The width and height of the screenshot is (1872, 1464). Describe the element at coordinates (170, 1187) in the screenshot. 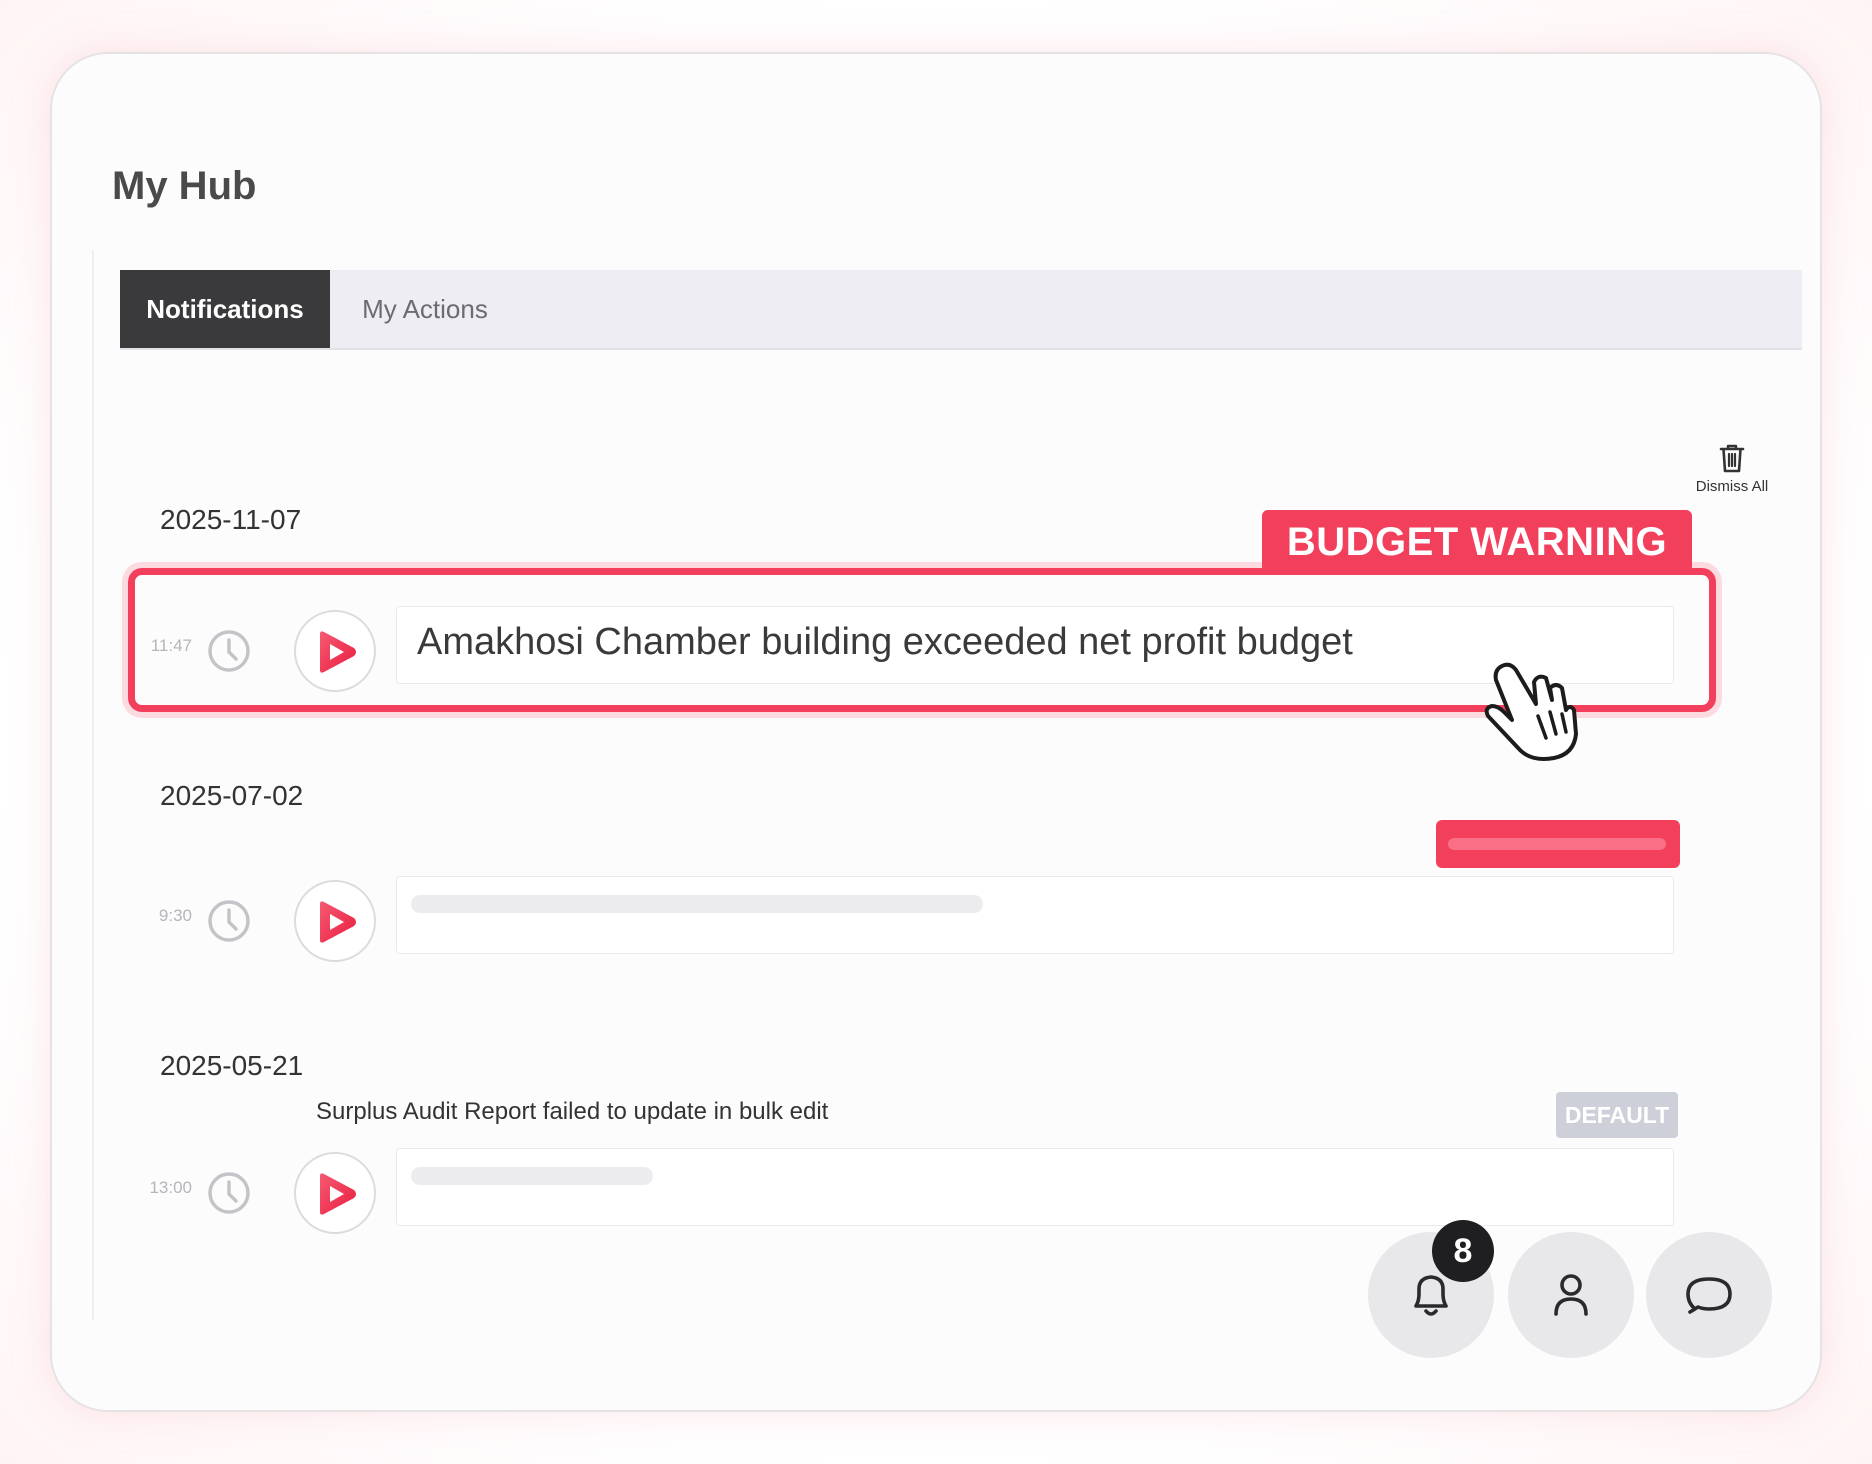

I see `notification-time: 13:00` at that location.